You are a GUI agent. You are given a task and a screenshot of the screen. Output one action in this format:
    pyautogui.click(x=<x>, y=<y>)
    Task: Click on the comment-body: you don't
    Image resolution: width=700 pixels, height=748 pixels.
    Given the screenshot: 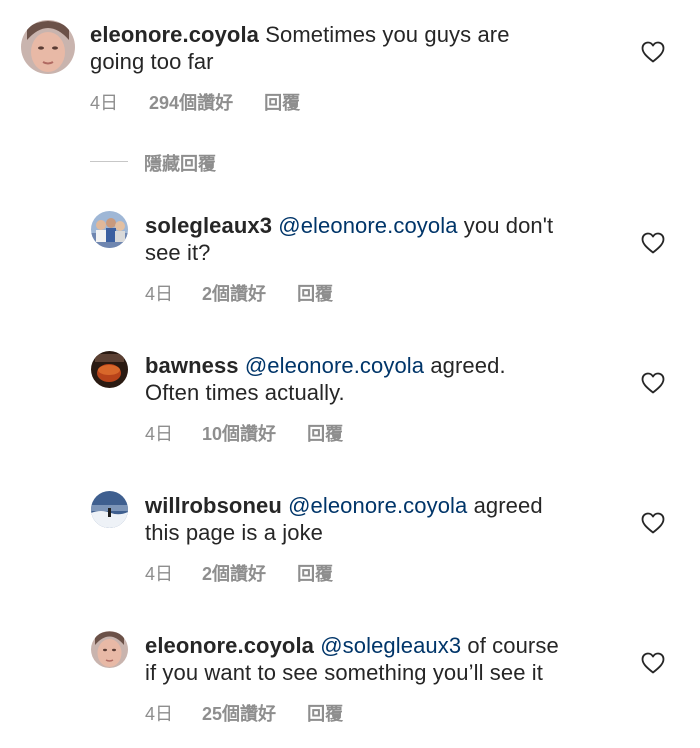 What is the action you would take?
    pyautogui.click(x=505, y=225)
    